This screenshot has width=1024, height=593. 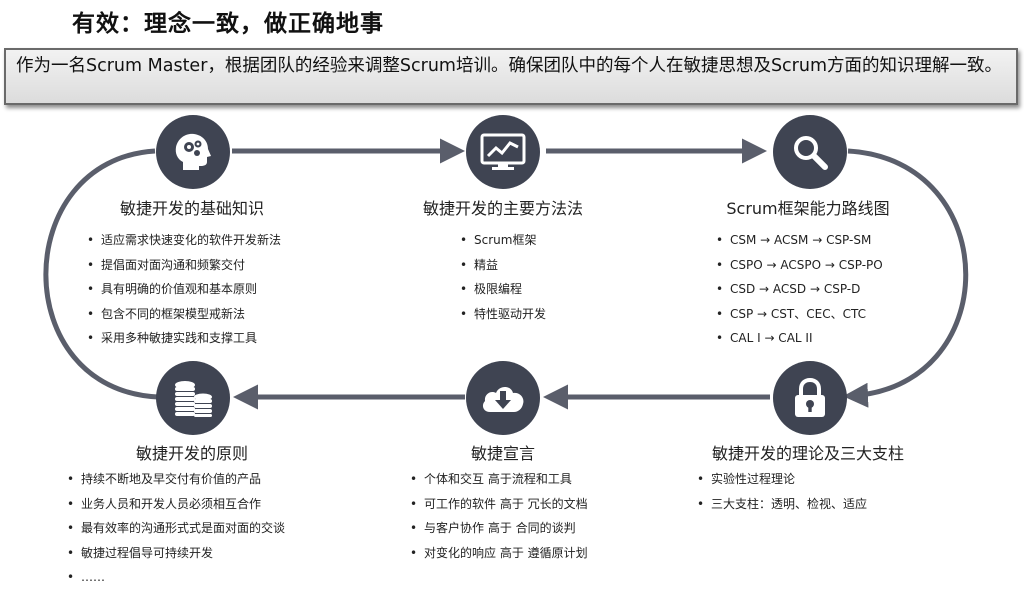 I want to click on lock-icon, so click(x=810, y=398).